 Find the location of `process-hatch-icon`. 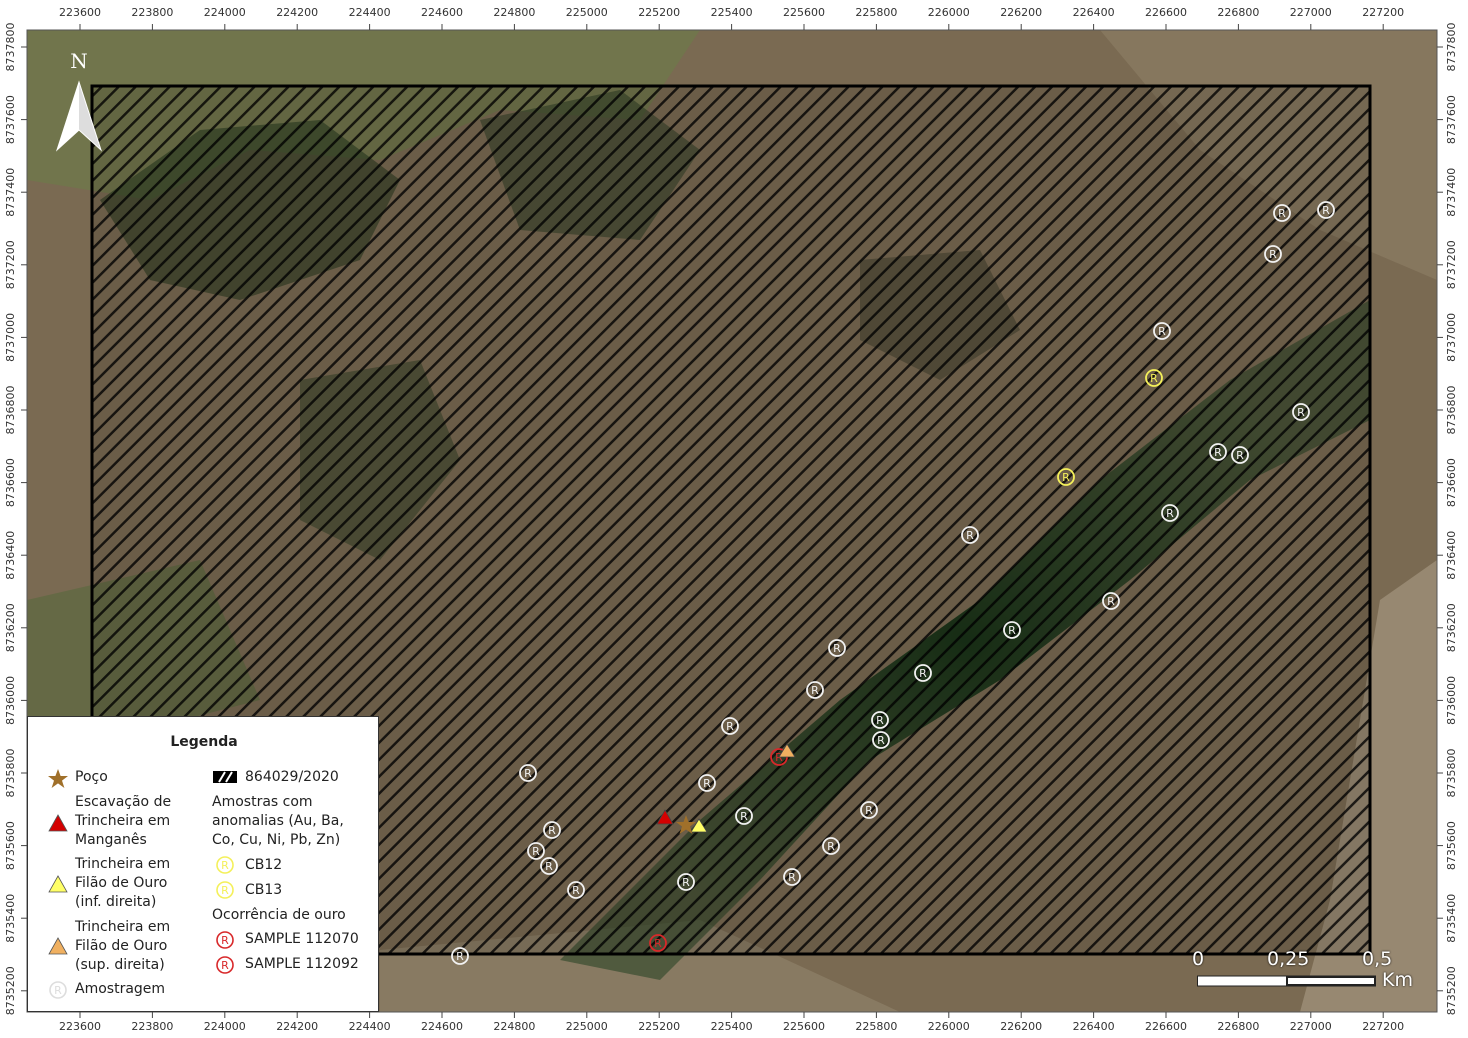

process-hatch-icon is located at coordinates (225, 777).